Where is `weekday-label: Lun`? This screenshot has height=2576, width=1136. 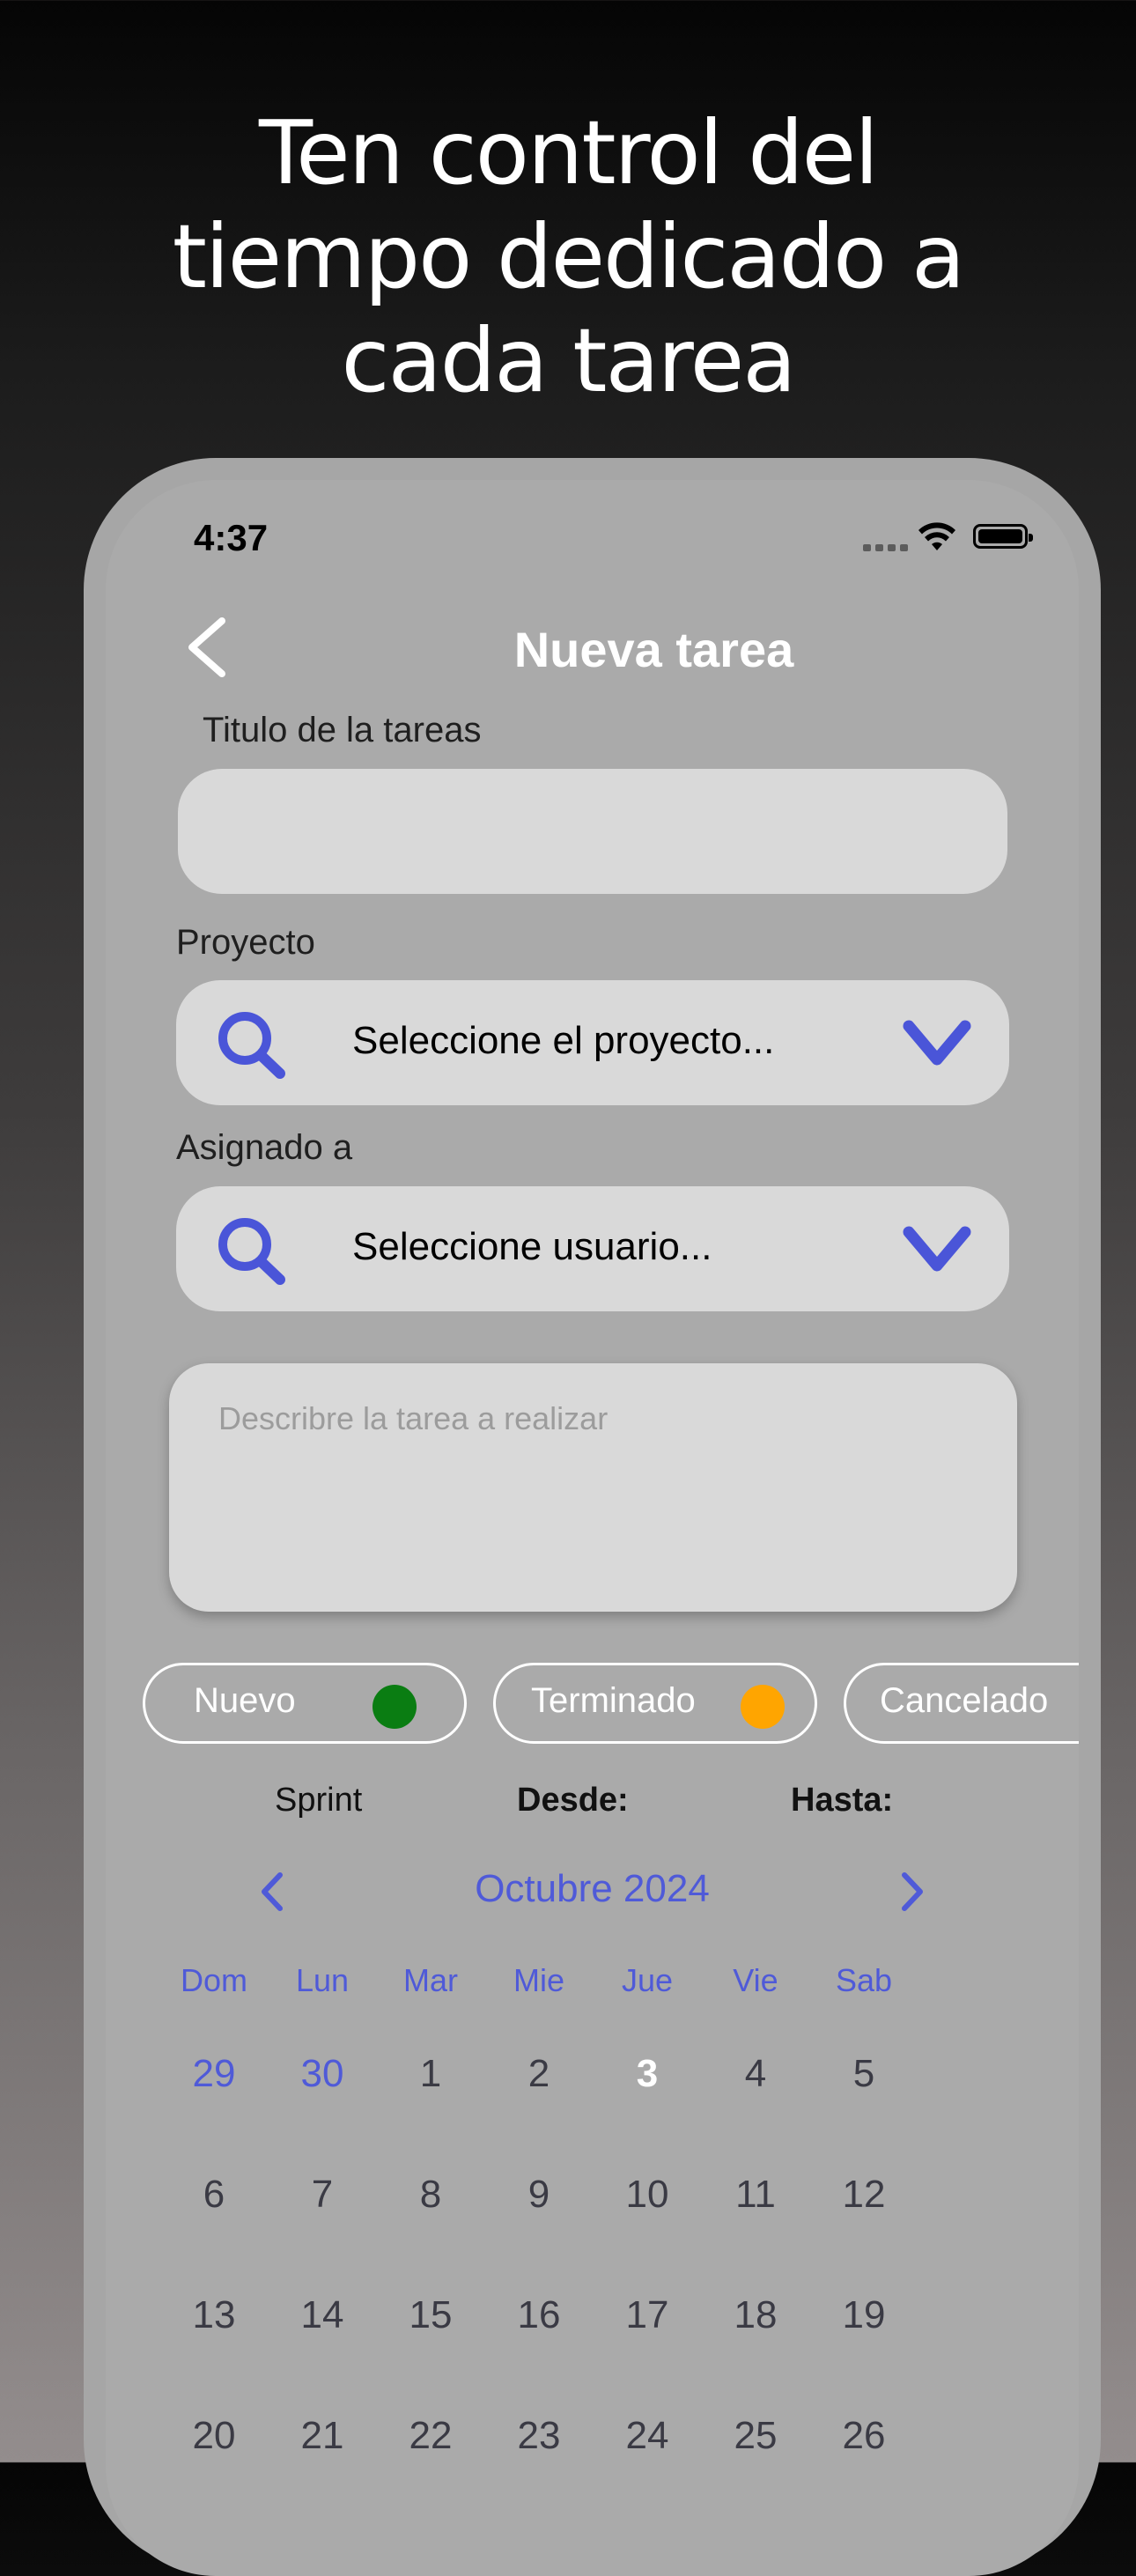 weekday-label: Lun is located at coordinates (323, 1980).